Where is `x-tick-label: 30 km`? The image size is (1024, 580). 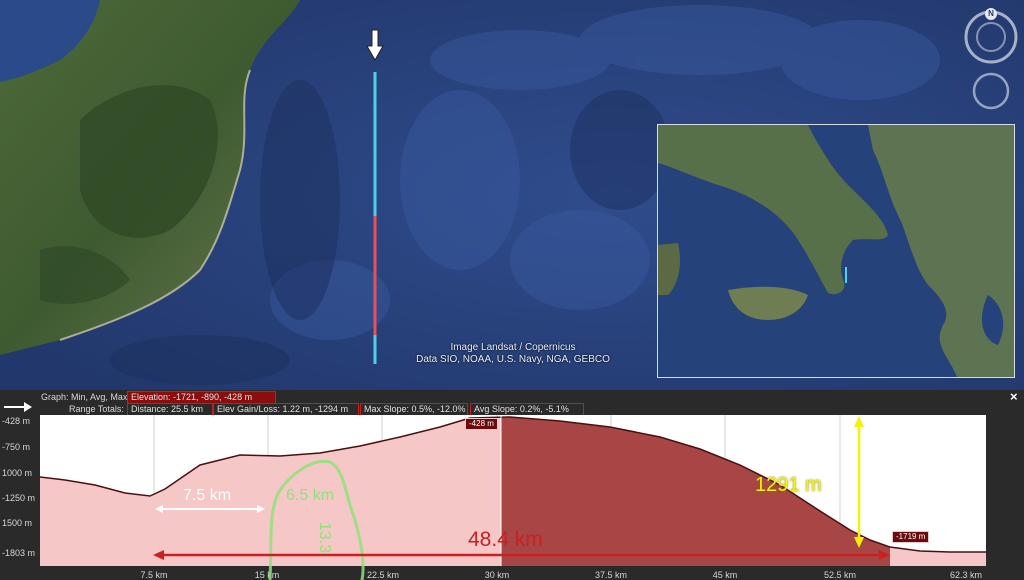
x-tick-label: 30 km is located at coordinates (497, 575).